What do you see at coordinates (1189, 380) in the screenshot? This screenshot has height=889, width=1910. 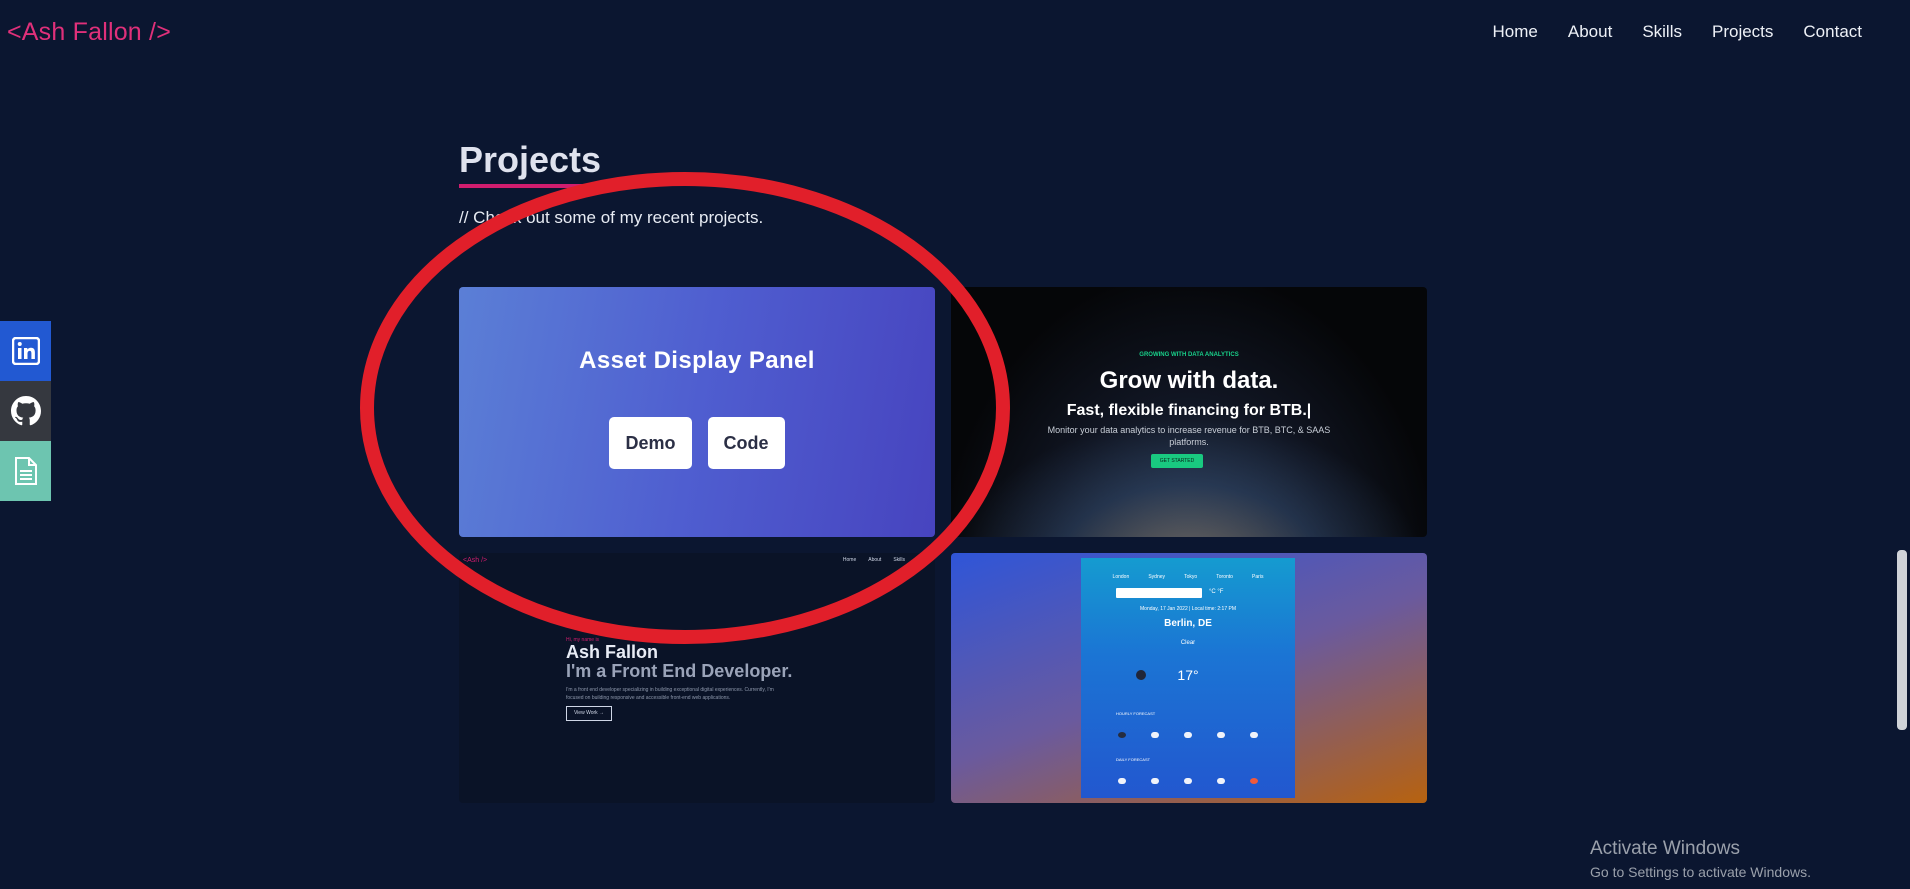 I see `card-headline: Grow with data.` at bounding box center [1189, 380].